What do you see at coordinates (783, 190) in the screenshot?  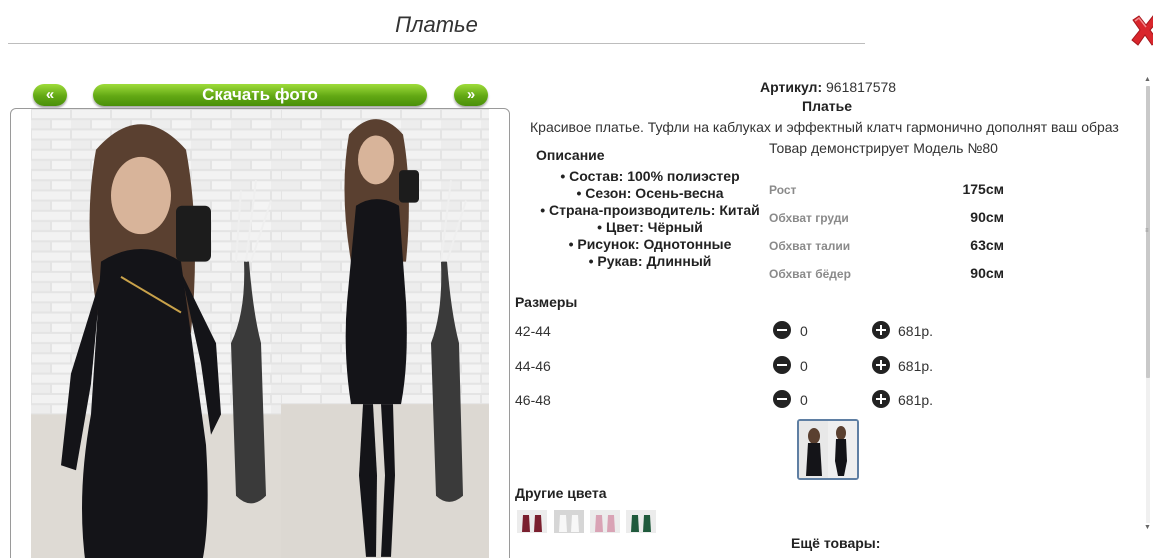 I see `measurement-label: Рост` at bounding box center [783, 190].